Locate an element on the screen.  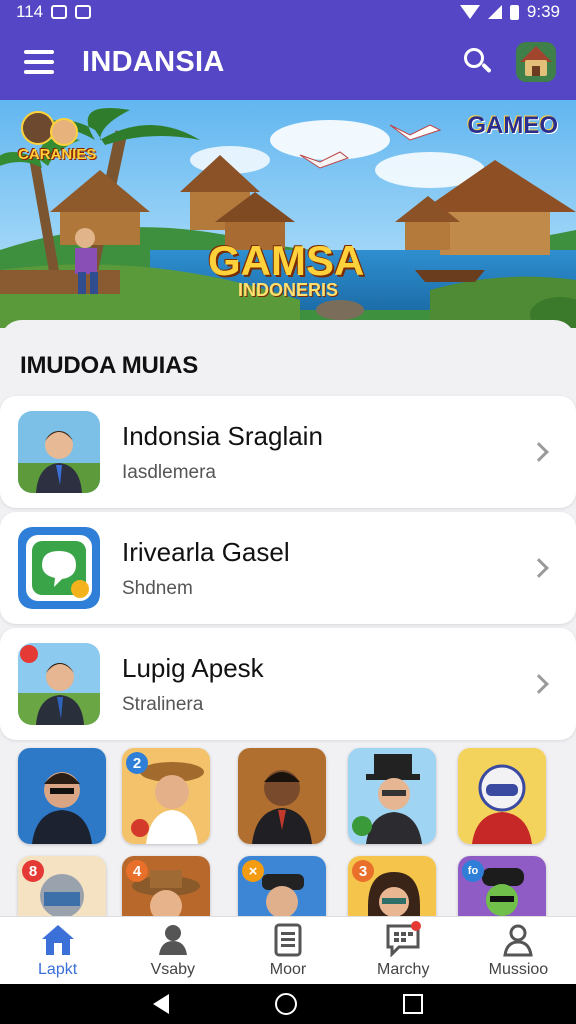
user-outline-icon is located at coordinates (518, 940).